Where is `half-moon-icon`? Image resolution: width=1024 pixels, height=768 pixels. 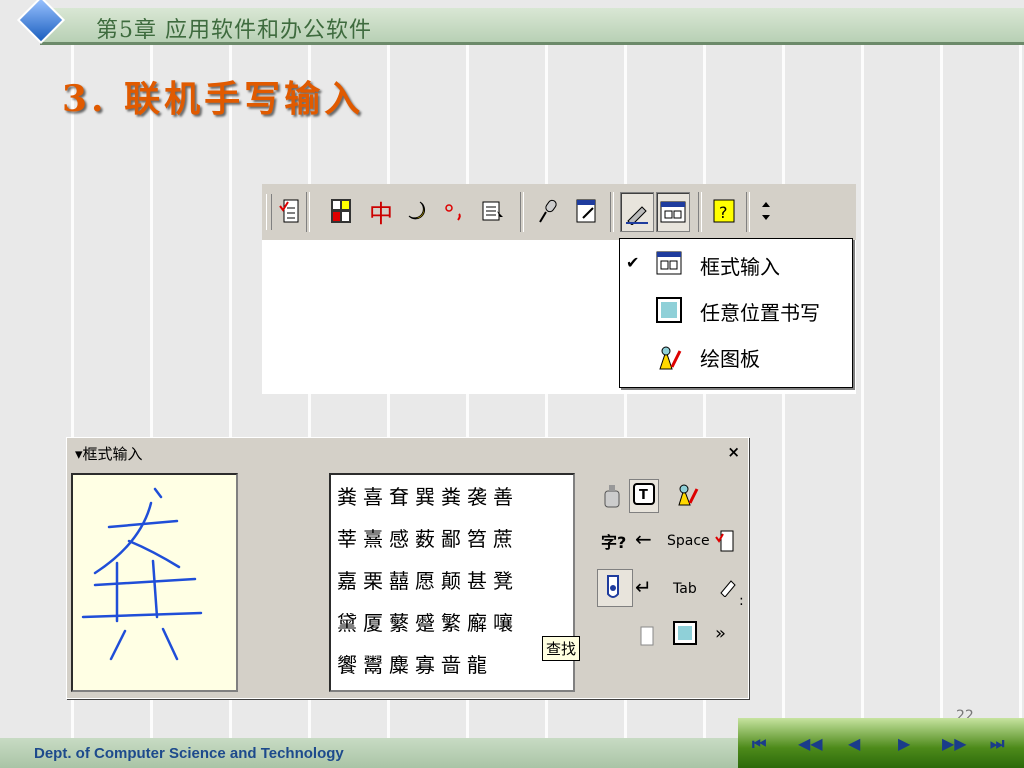
half-moon-icon is located at coordinates (417, 211).